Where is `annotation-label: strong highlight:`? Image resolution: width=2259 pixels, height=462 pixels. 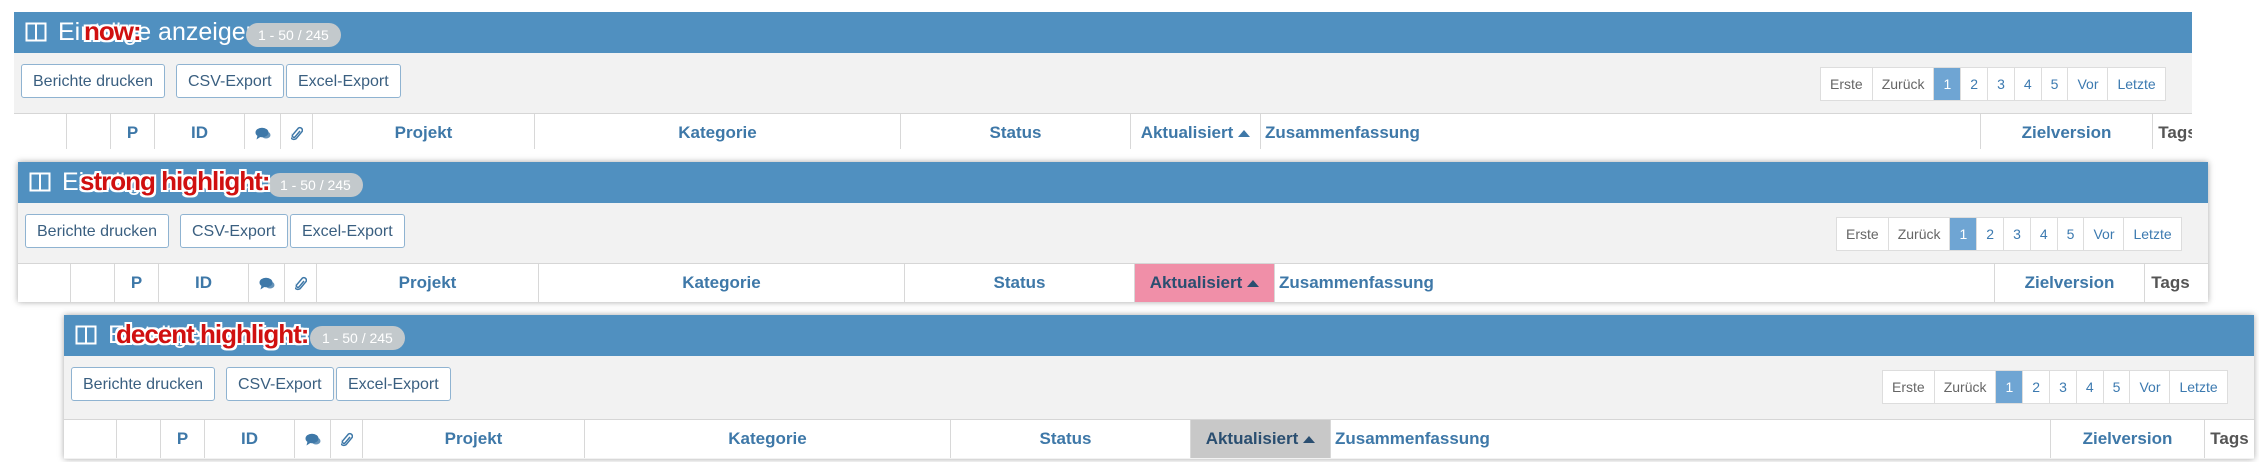 annotation-label: strong highlight: is located at coordinates (175, 181).